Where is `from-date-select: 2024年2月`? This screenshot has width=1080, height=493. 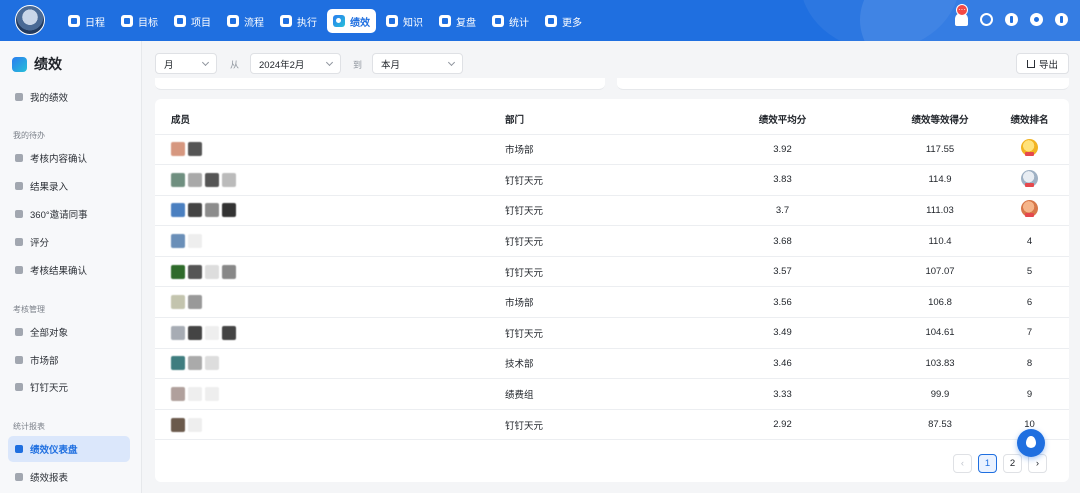 from-date-select: 2024年2月 is located at coordinates (295, 63).